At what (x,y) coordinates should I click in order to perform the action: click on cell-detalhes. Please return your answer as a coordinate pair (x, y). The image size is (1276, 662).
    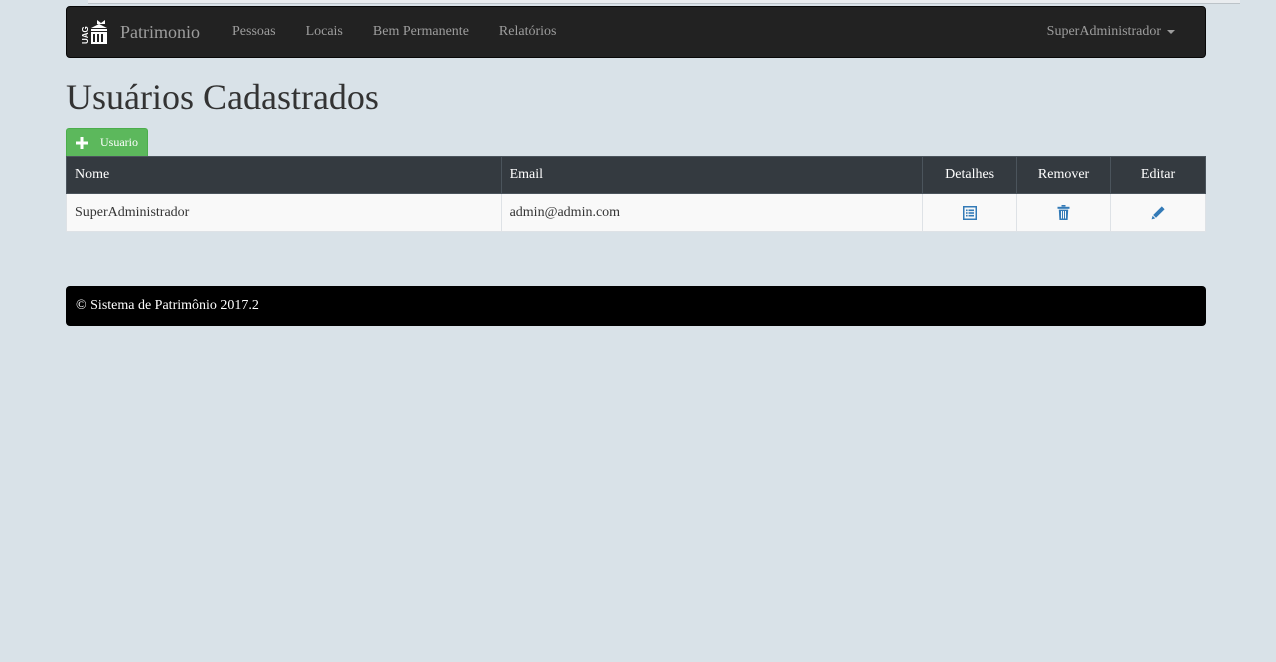
    Looking at the image, I should click on (970, 212).